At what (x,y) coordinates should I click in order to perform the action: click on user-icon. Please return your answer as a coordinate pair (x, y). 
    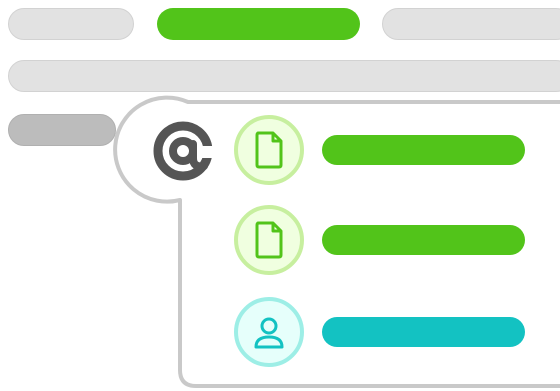
    Looking at the image, I should click on (269, 333).